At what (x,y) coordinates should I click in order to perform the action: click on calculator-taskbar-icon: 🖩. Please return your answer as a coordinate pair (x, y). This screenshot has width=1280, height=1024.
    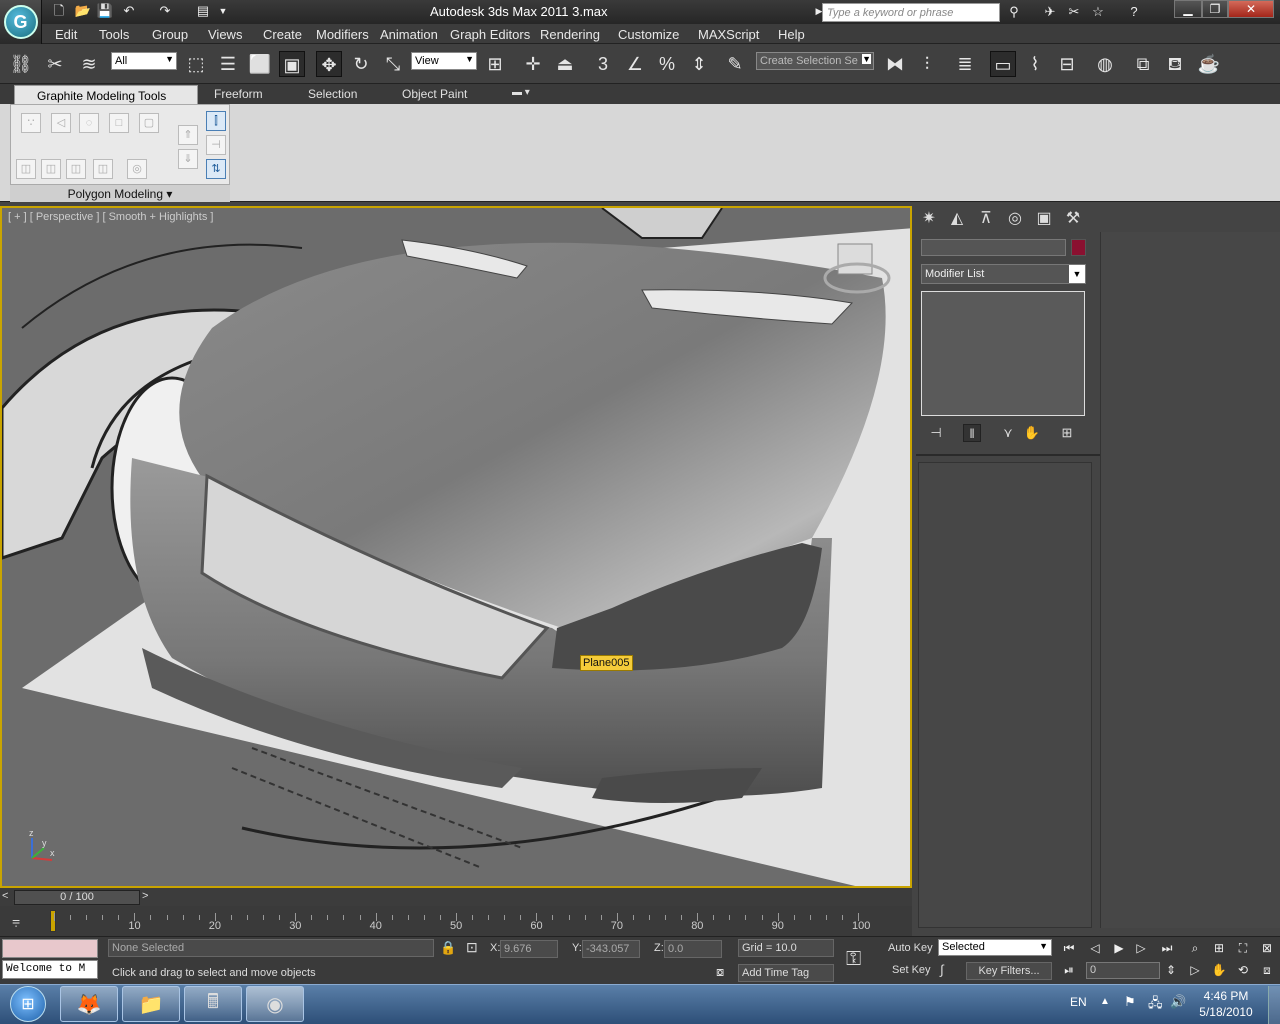
    Looking at the image, I should click on (213, 1004).